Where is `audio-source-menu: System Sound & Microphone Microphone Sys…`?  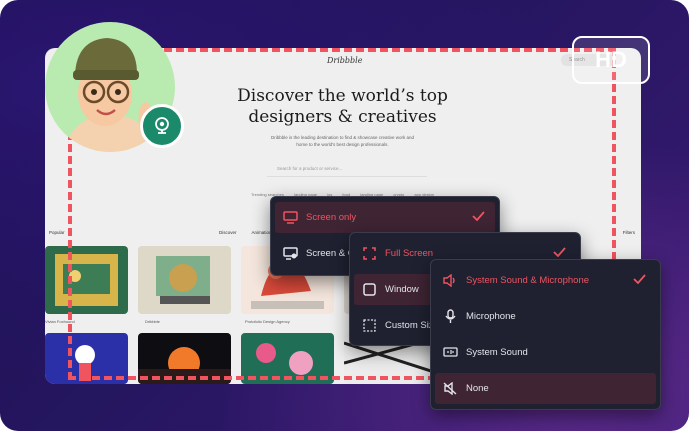
audio-source-menu: System Sound & Microphone Microphone Sys… is located at coordinates (545, 334).